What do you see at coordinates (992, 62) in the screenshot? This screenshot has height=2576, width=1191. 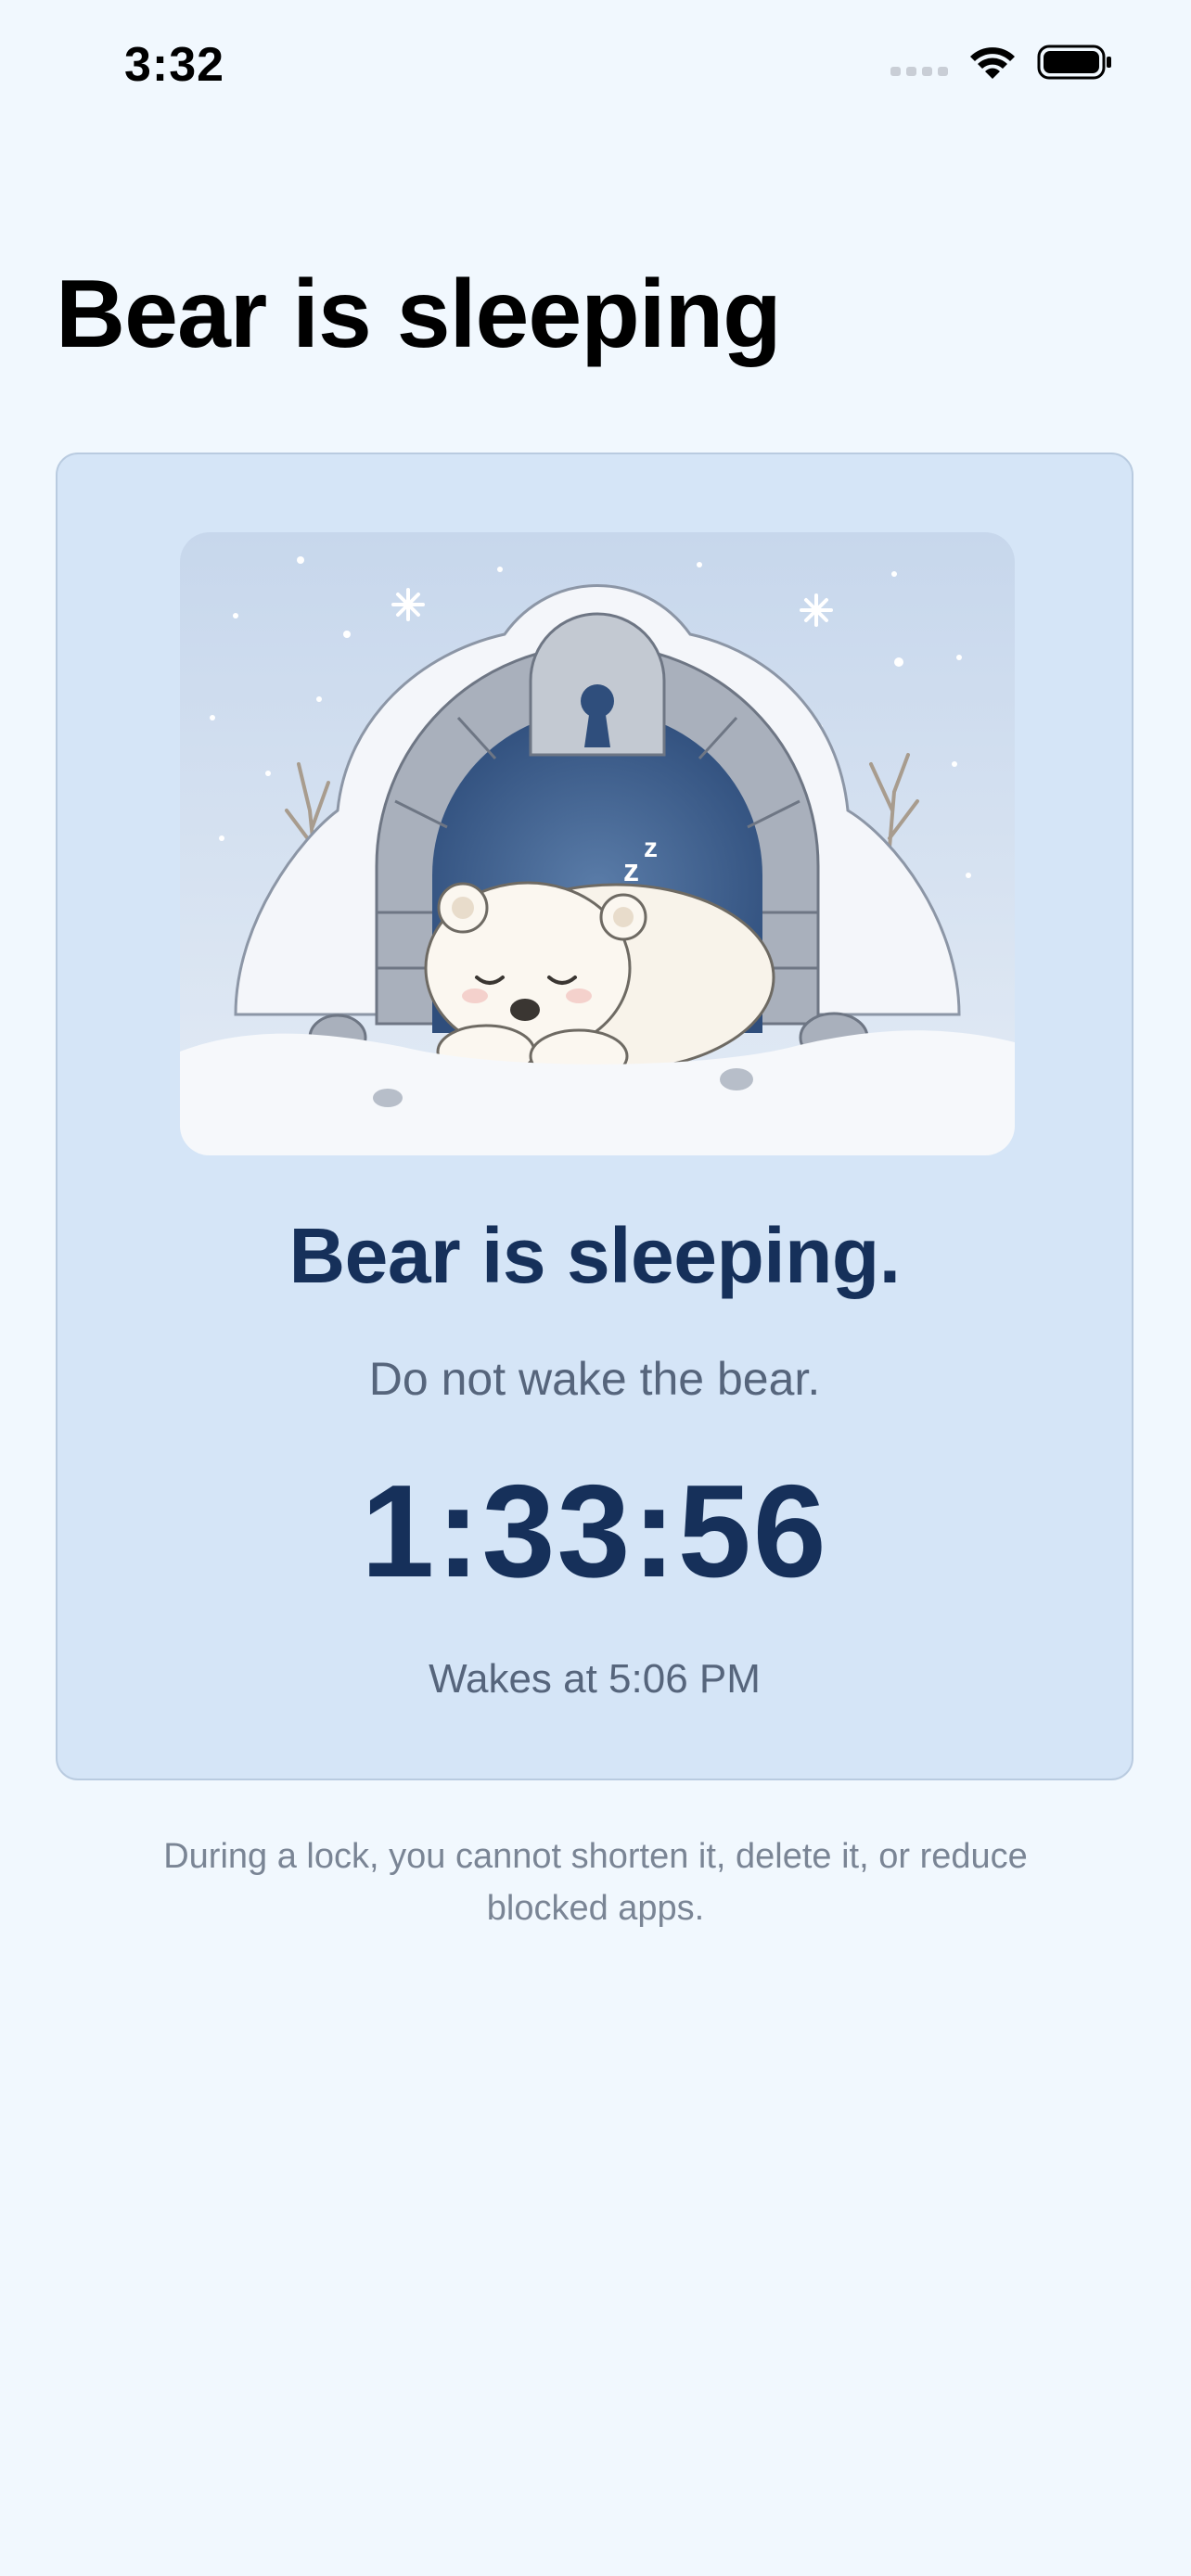 I see `wifi-icon` at bounding box center [992, 62].